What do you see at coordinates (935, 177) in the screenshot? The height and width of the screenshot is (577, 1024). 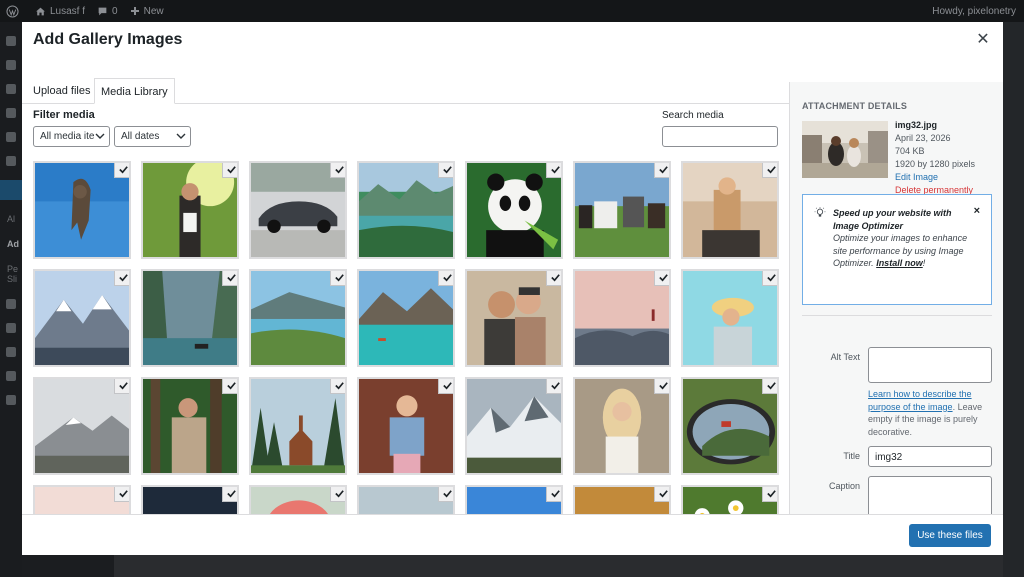 I see `edit-image-link: Edit Image` at bounding box center [935, 177].